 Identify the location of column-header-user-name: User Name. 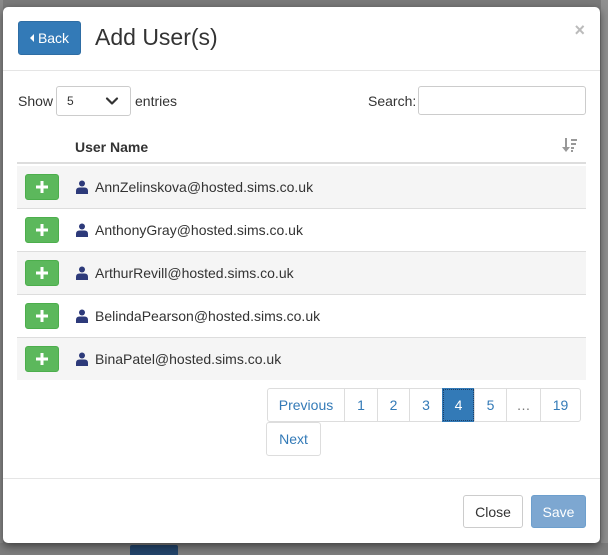
(111, 147).